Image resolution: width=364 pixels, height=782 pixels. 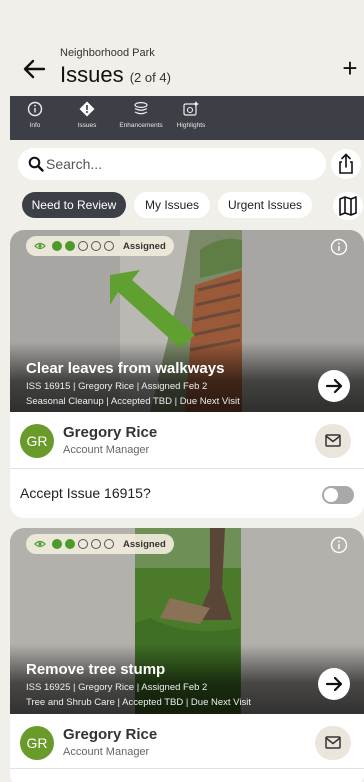 What do you see at coordinates (191, 108) in the screenshot?
I see `photo-star-icon` at bounding box center [191, 108].